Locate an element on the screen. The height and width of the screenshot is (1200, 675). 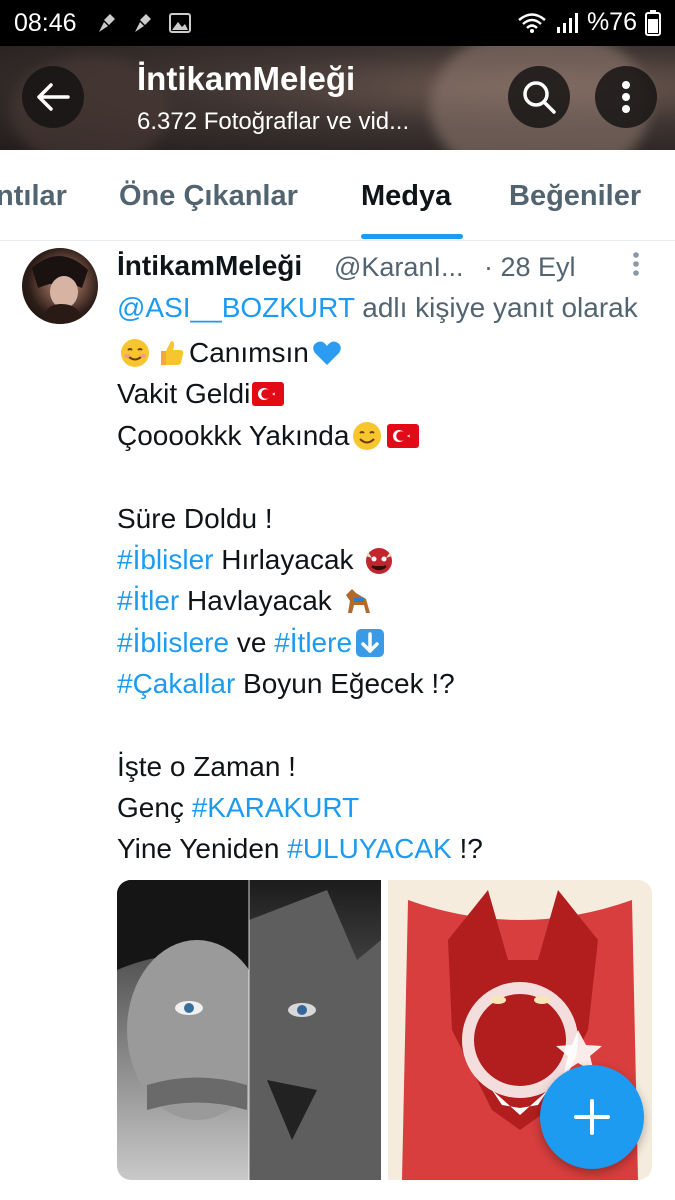
tweet-line-text: !? is located at coordinates (467, 848).